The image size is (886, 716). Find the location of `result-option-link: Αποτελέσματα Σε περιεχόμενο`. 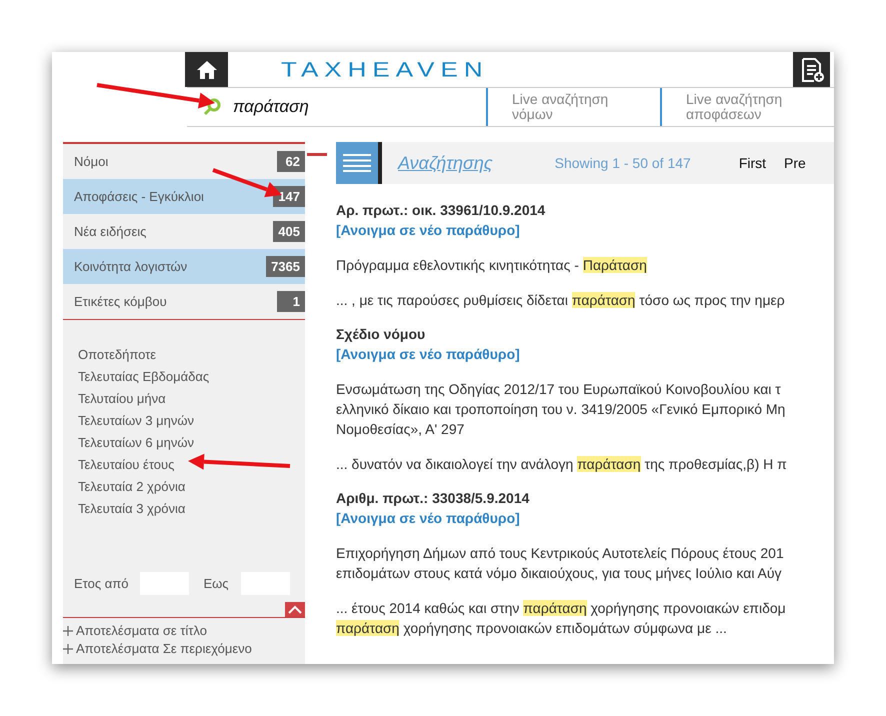

result-option-link: Αποτελέσματα Σε περιεχόμενο is located at coordinates (184, 649).